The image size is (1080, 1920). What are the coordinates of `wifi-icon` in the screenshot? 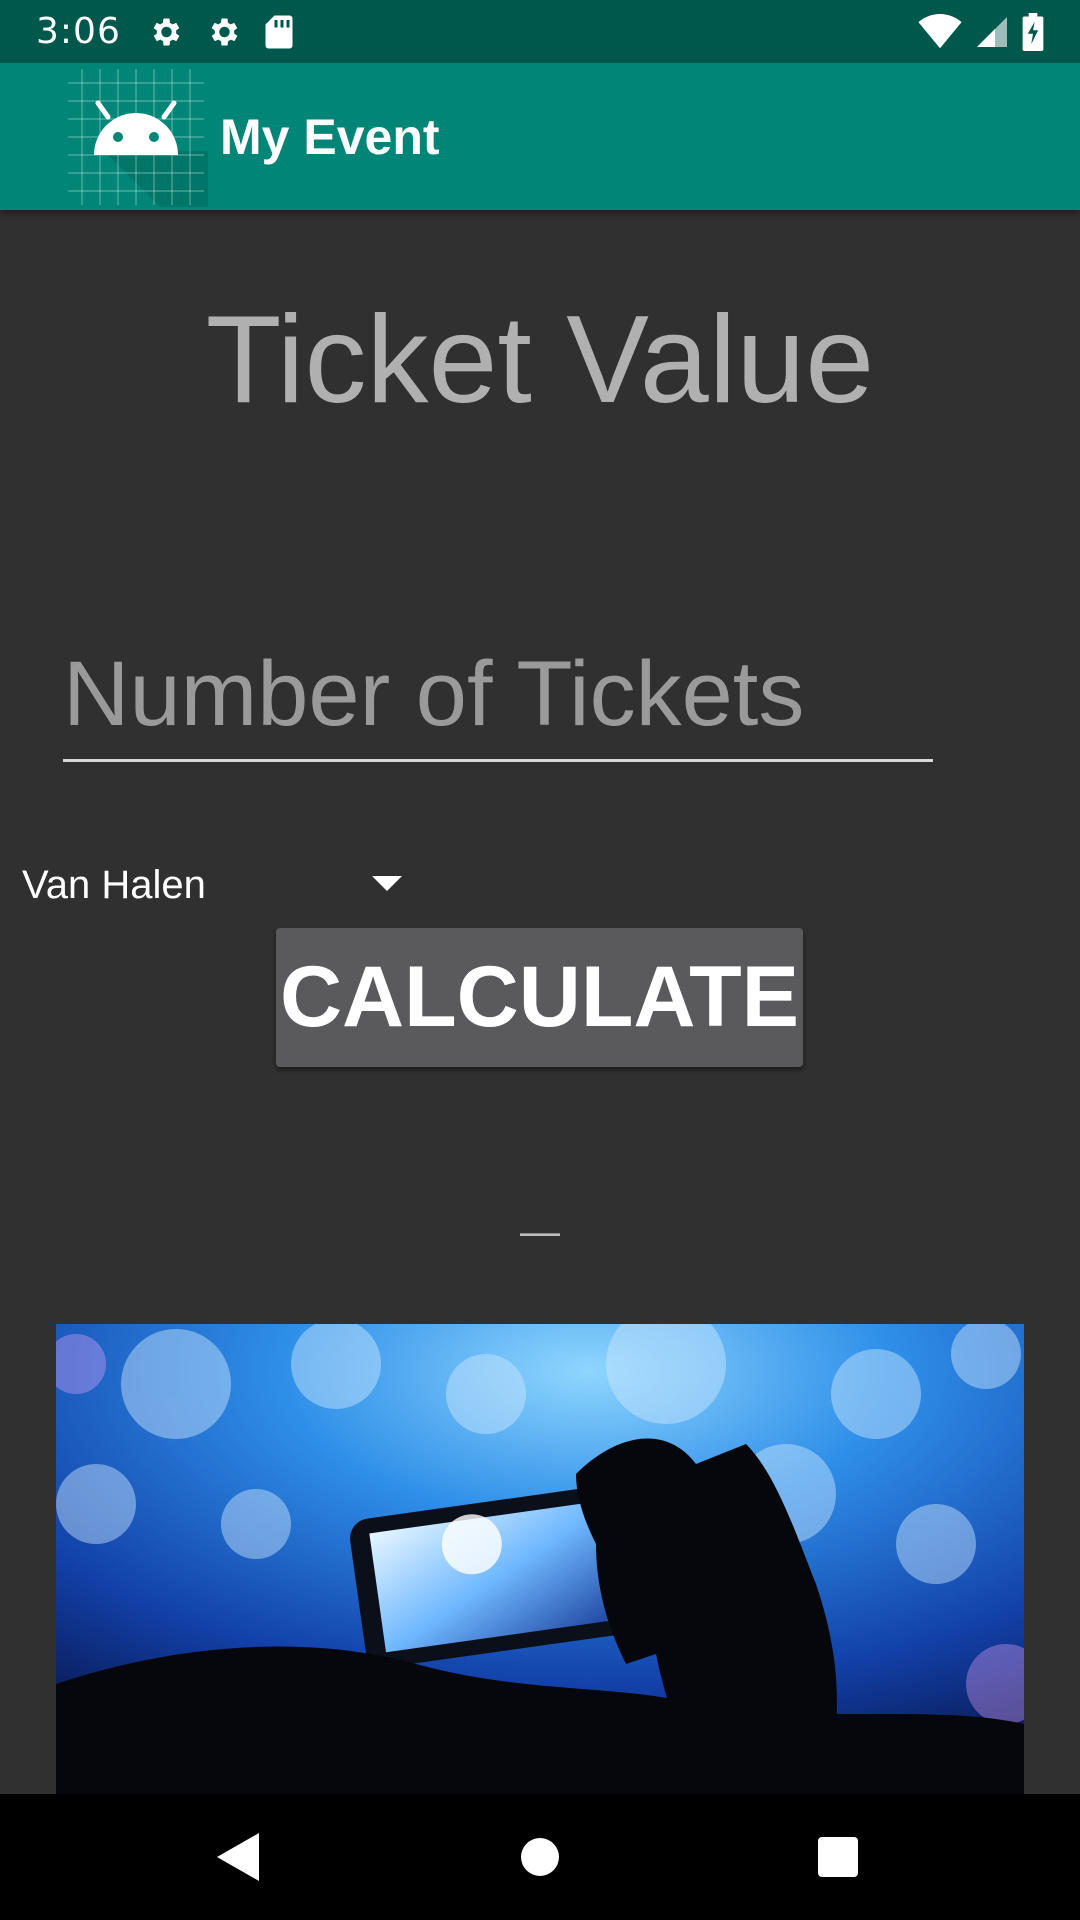 It's located at (940, 30).